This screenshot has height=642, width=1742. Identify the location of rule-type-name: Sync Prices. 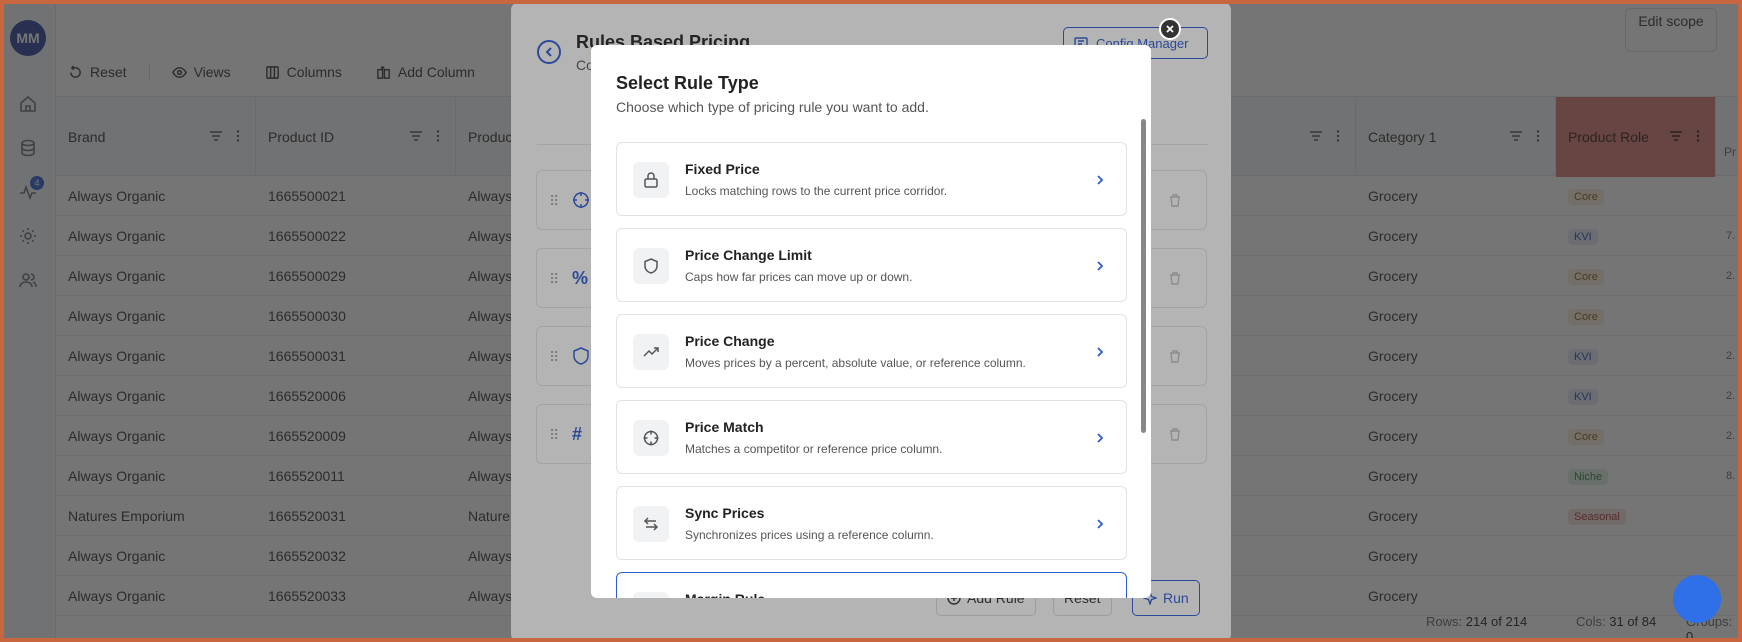
(725, 513).